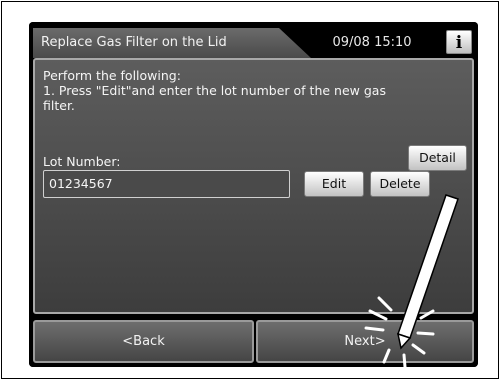 The image size is (502, 381). Describe the element at coordinates (365, 341) in the screenshot. I see `next-button: Next>` at that location.